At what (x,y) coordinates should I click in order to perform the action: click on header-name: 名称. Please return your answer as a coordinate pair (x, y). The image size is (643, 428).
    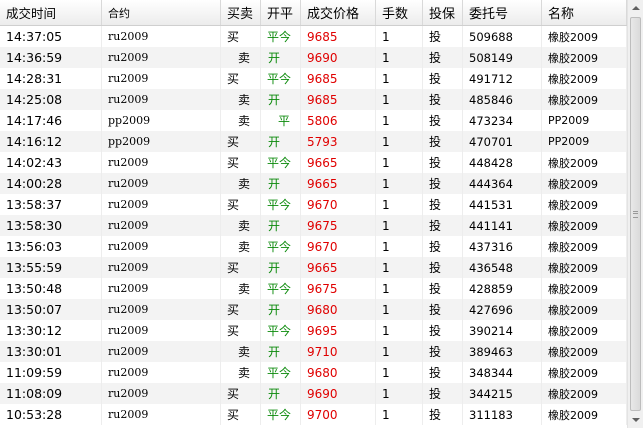
    Looking at the image, I should click on (584, 12).